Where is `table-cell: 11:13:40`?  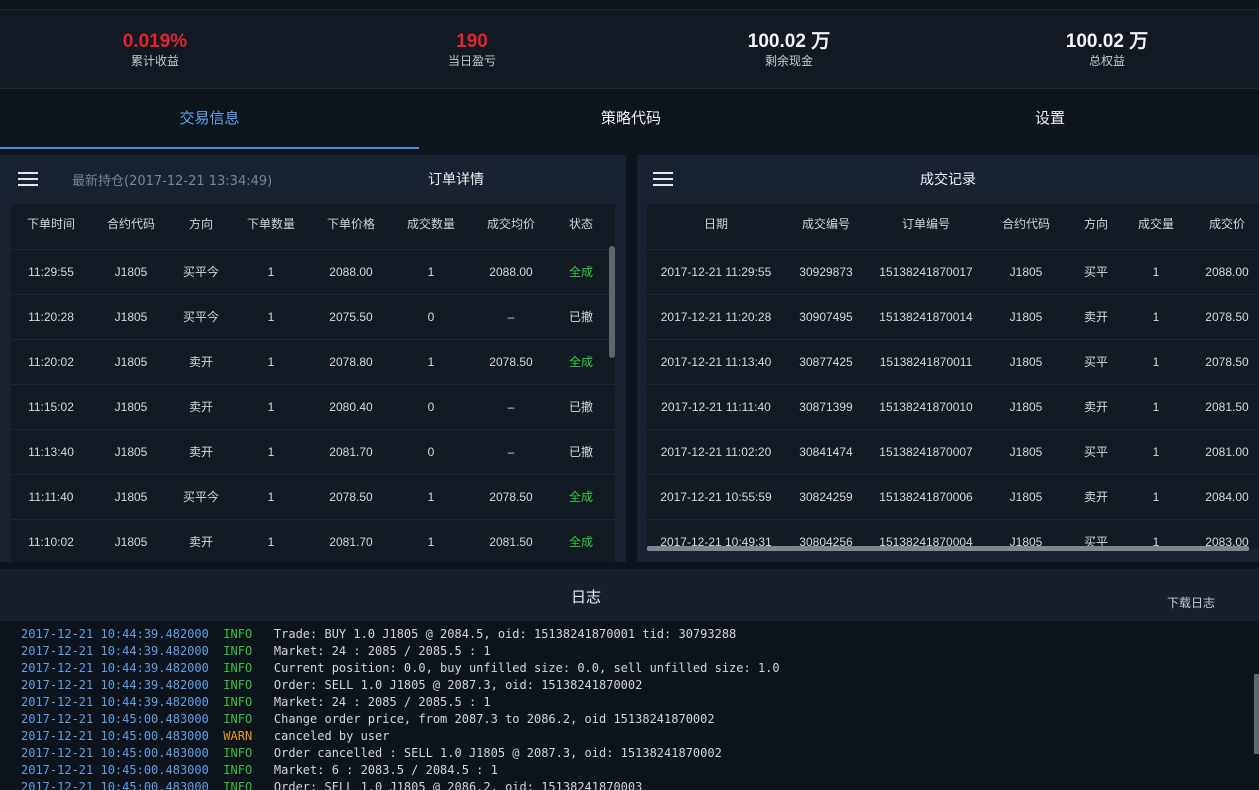
table-cell: 11:13:40 is located at coordinates (51, 452).